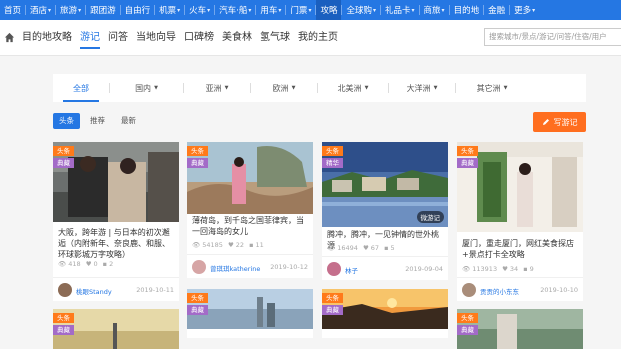  I want to click on topnav-item: 目的地, so click(467, 10).